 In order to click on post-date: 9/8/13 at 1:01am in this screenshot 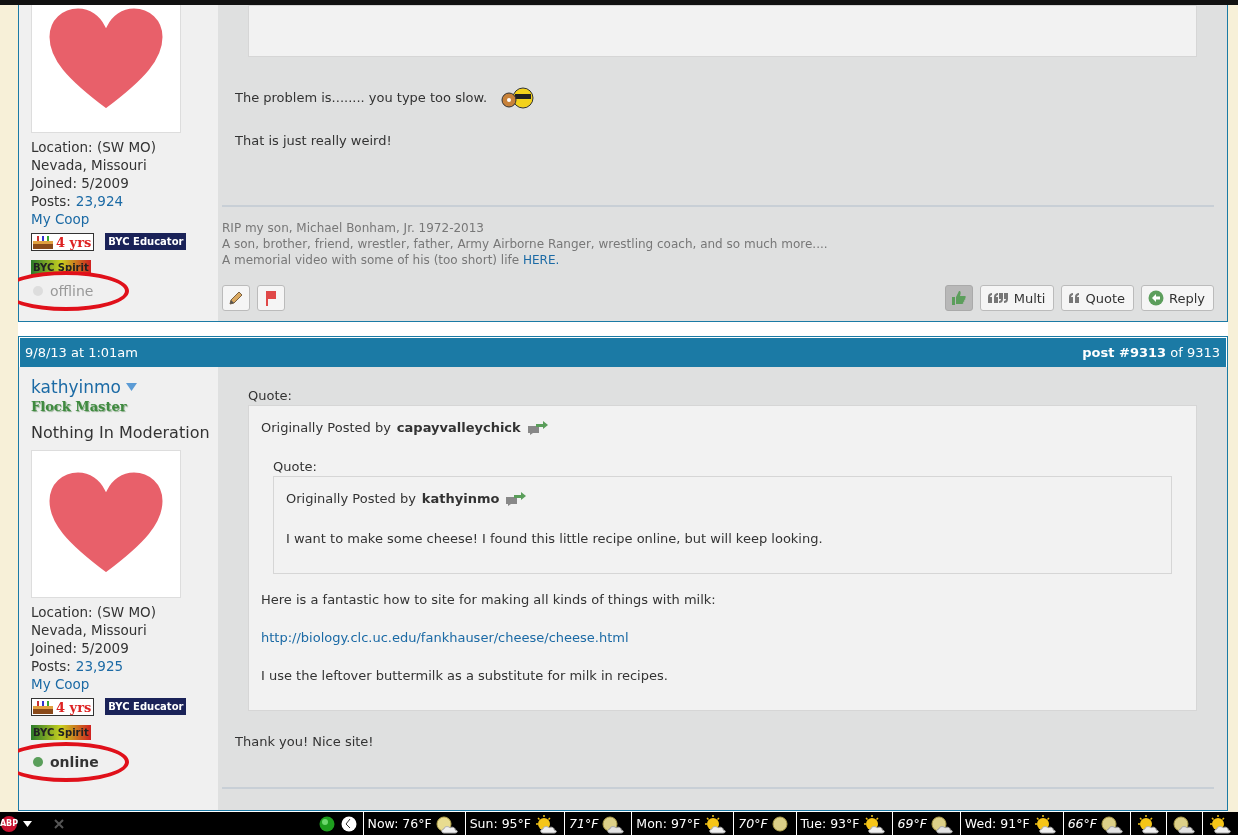, I will do `click(81, 352)`.